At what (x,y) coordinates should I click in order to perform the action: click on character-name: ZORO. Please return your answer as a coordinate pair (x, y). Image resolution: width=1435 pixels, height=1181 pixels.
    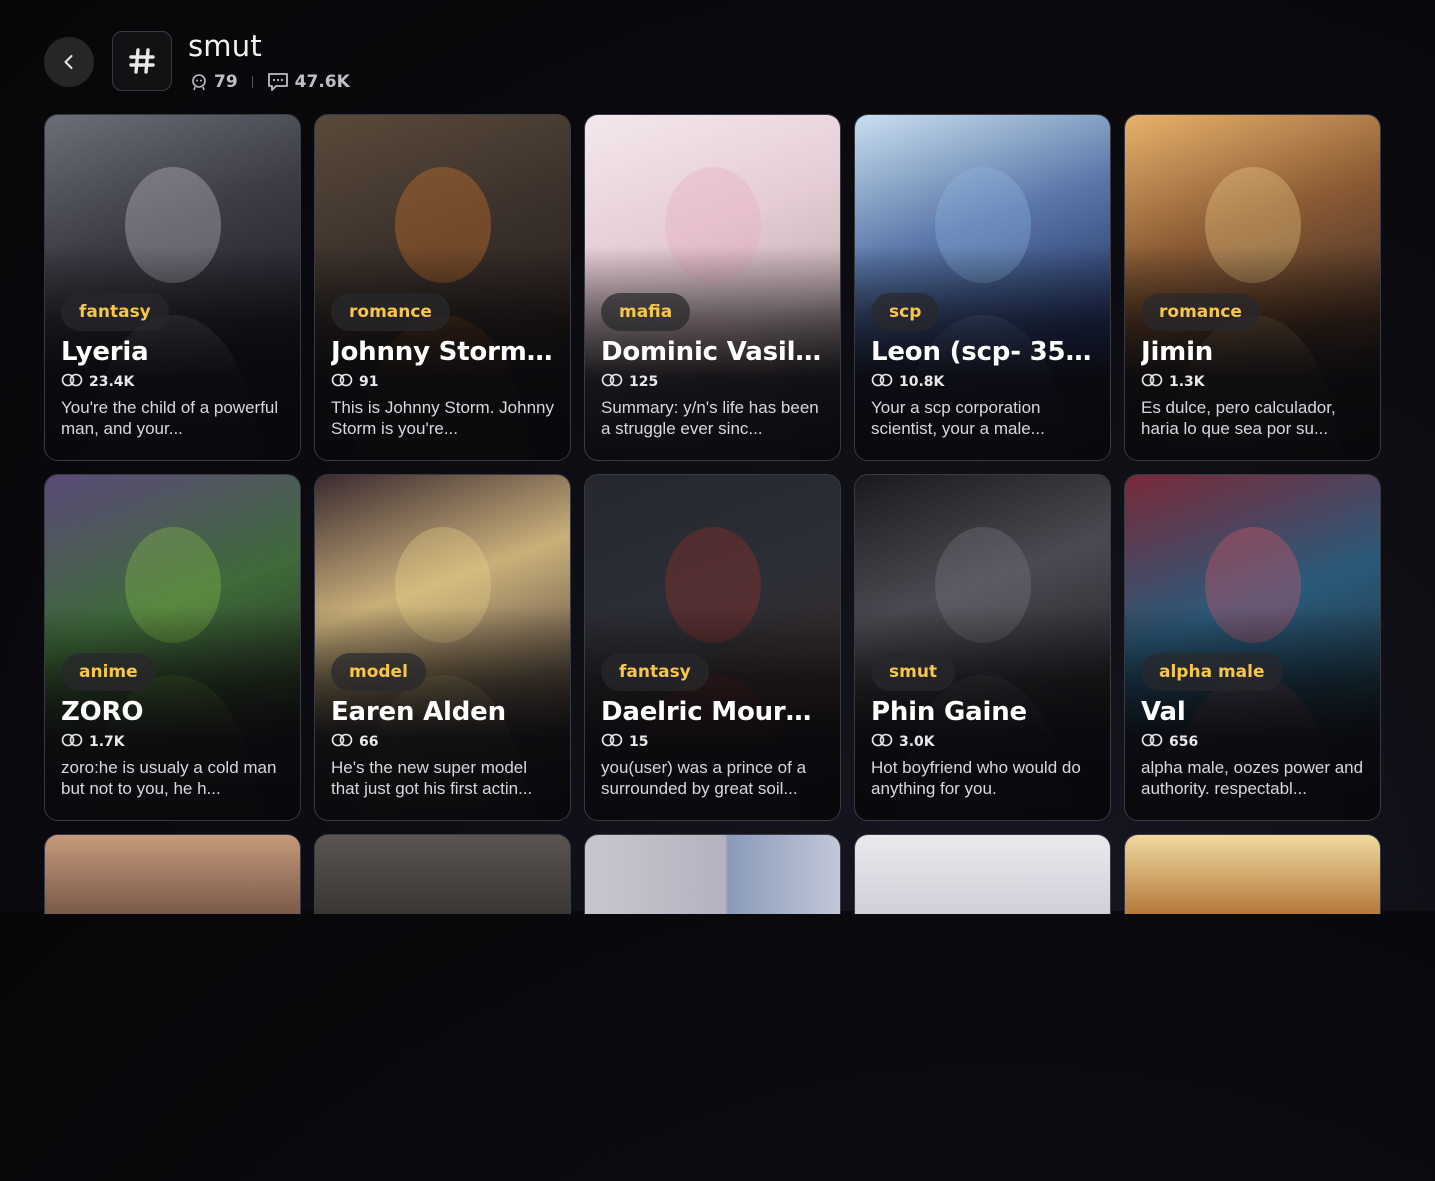
    Looking at the image, I should click on (102, 712).